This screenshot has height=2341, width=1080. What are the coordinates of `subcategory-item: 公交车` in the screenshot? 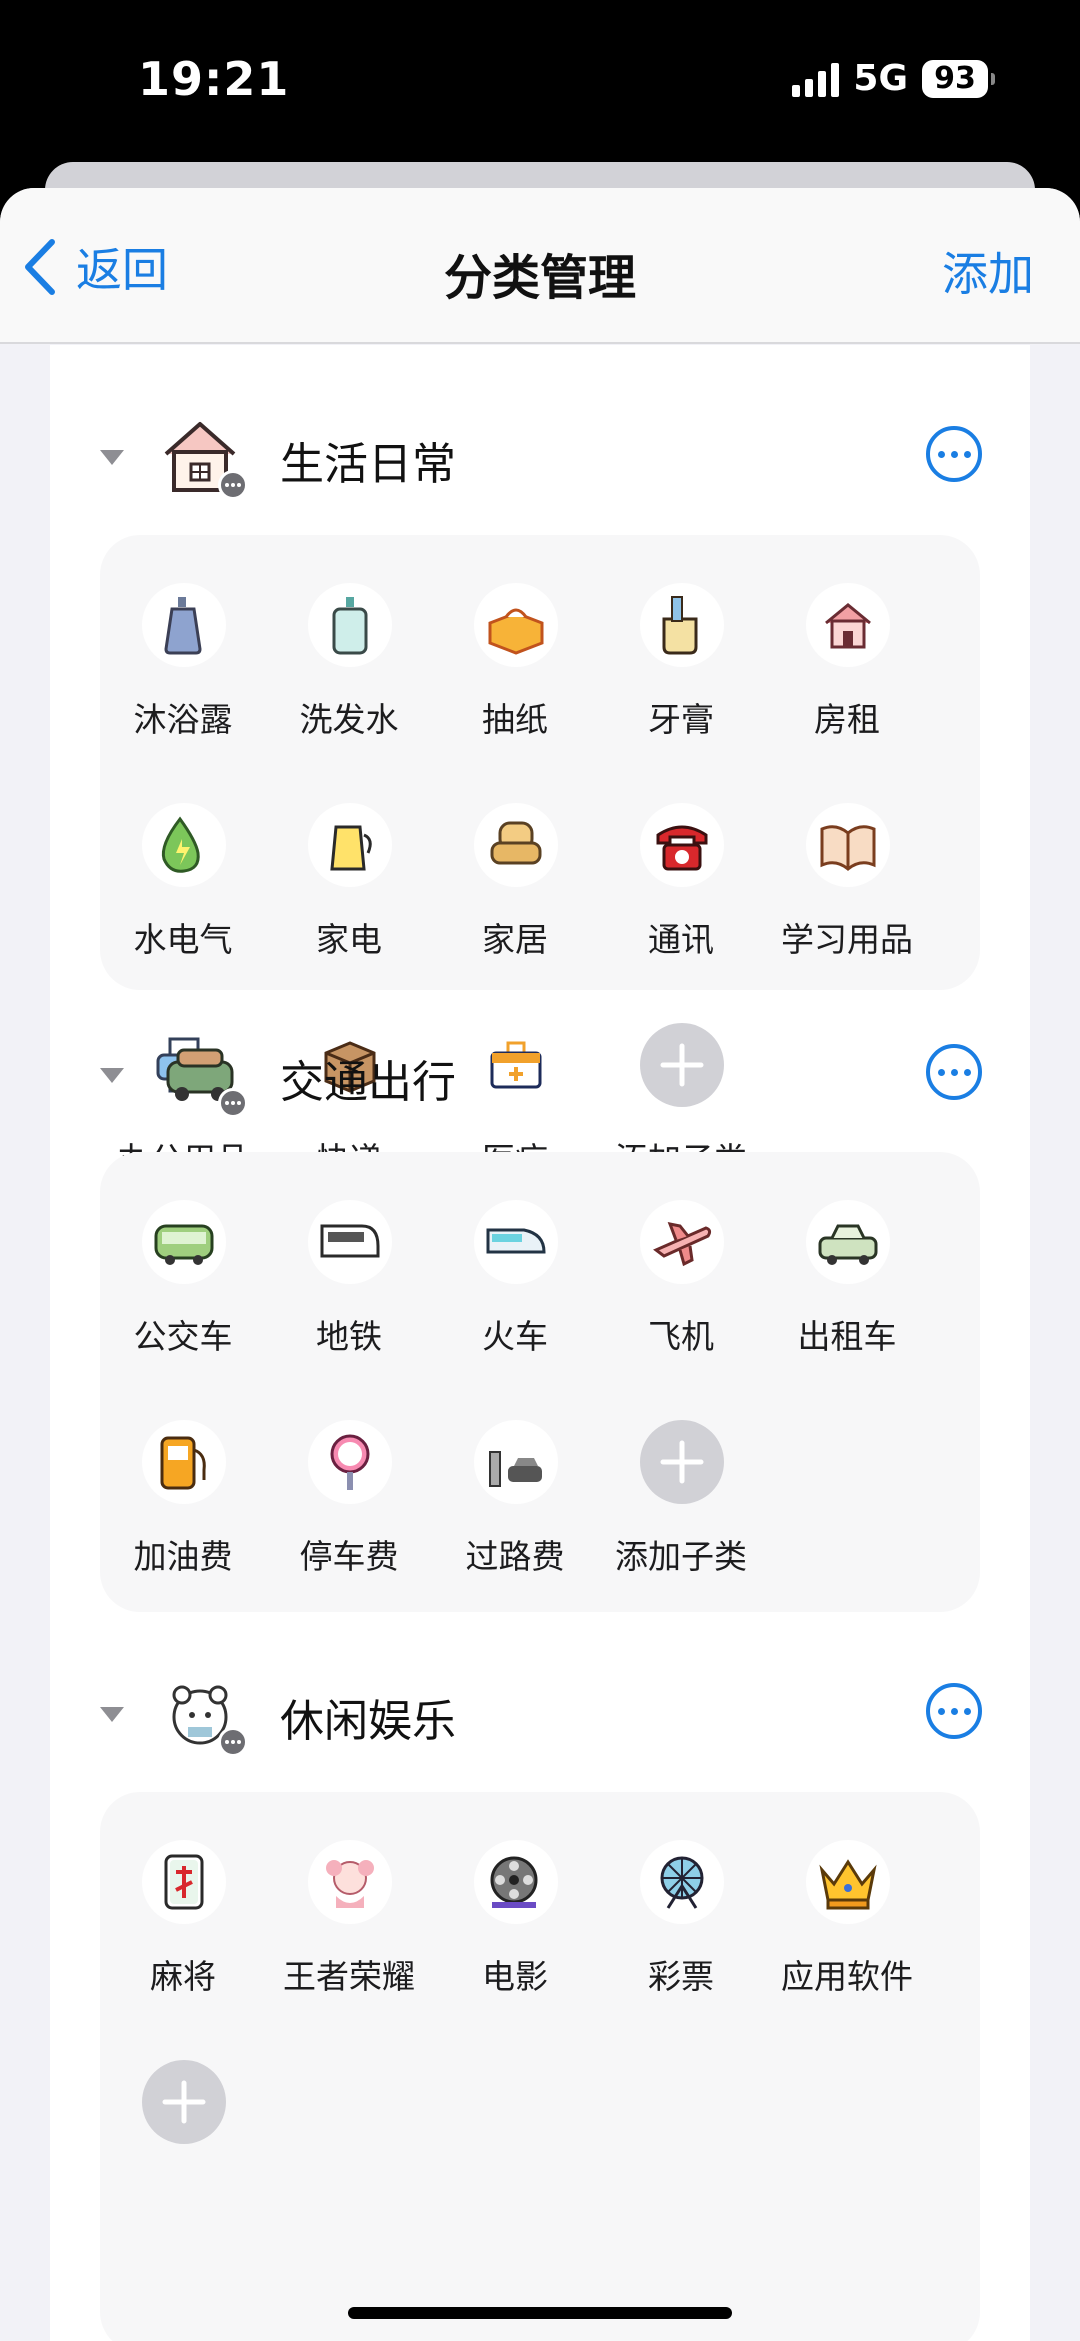 It's located at (183, 1310).